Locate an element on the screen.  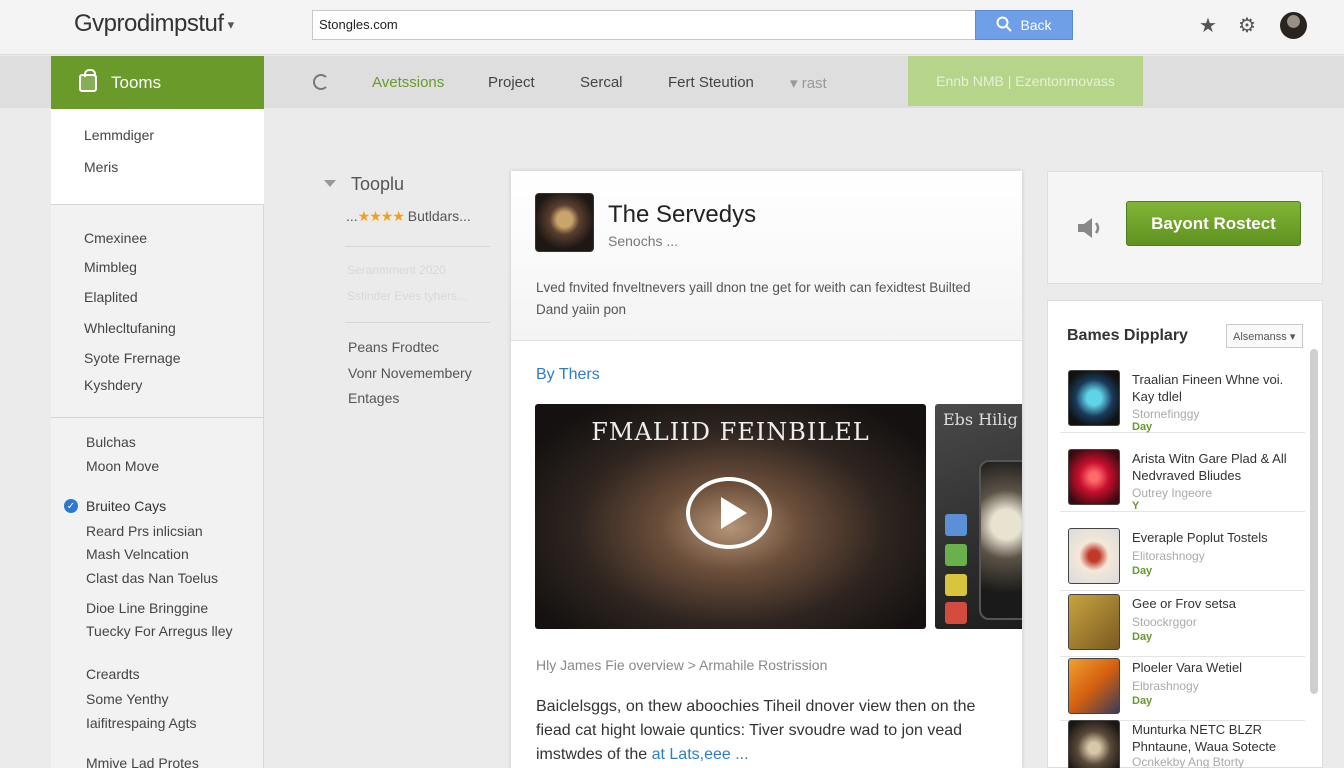
sort-dropdown: Alsemanss ▾ is located at coordinates (1264, 336).